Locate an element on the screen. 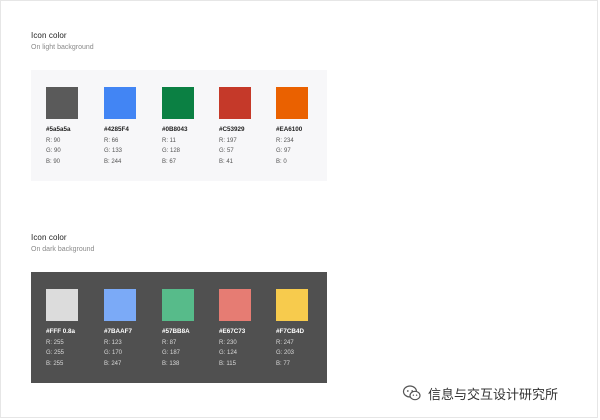  swatch-red-value: R: 11 is located at coordinates (169, 140).